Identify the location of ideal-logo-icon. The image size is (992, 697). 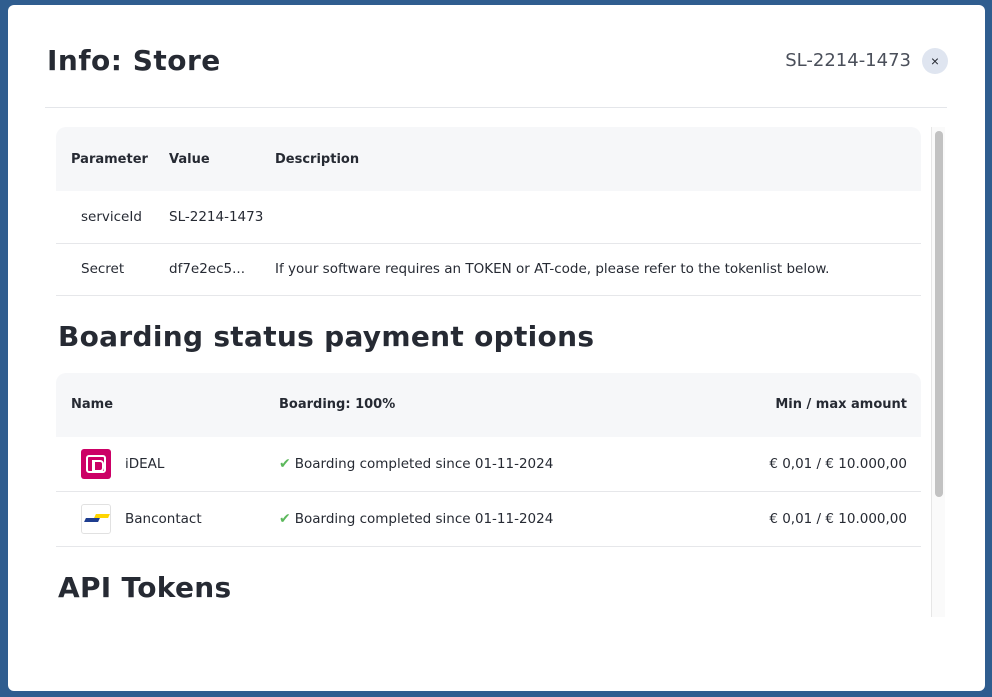
(96, 463).